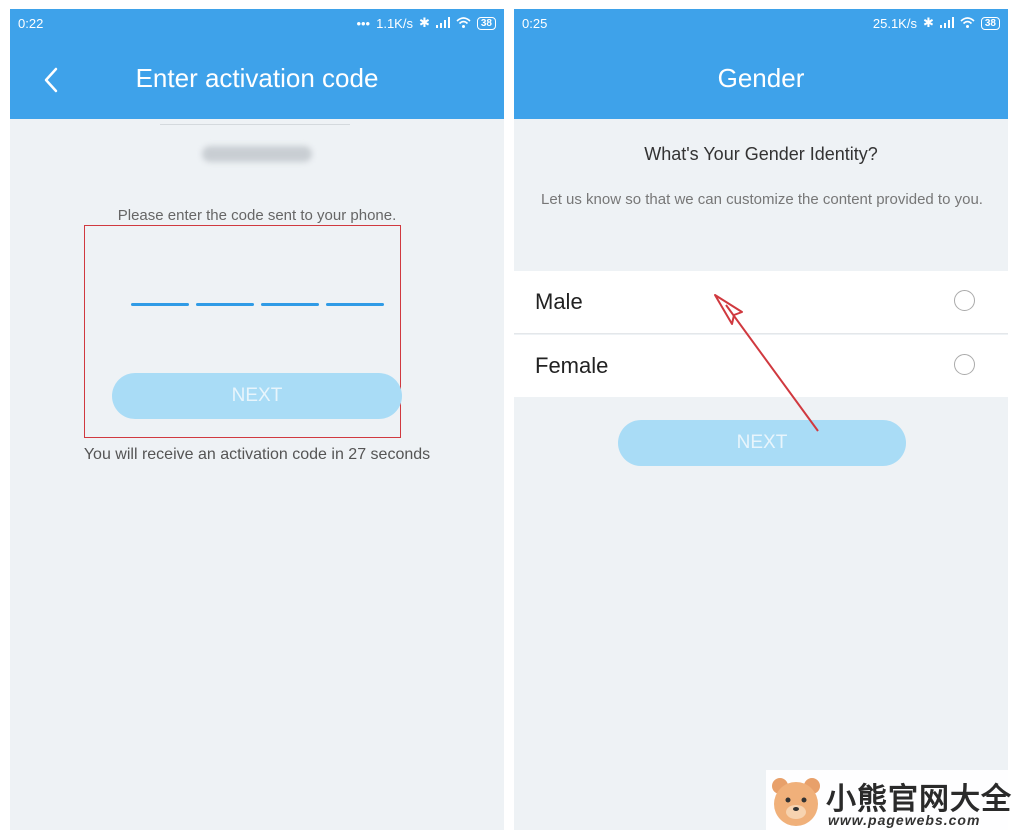 This screenshot has width=1018, height=839. Describe the element at coordinates (904, 820) in the screenshot. I see `watermark-url: www.pagewebs.com` at that location.